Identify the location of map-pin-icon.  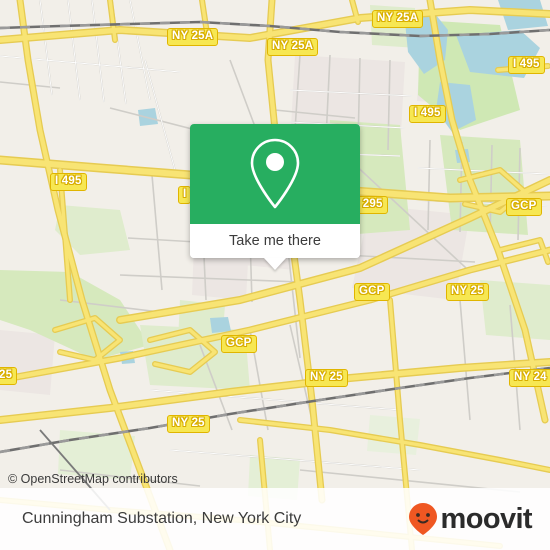
(275, 174).